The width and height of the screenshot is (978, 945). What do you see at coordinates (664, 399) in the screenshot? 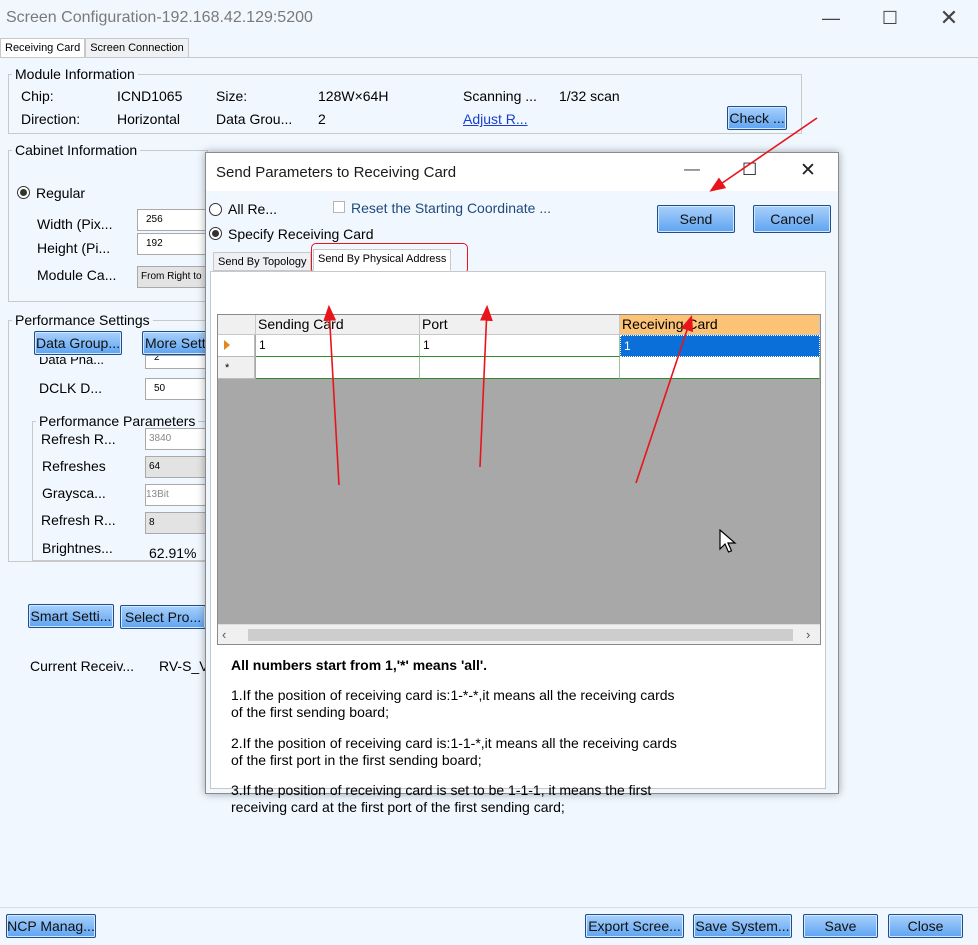
I see `arrow-to-receiving-card` at bounding box center [664, 399].